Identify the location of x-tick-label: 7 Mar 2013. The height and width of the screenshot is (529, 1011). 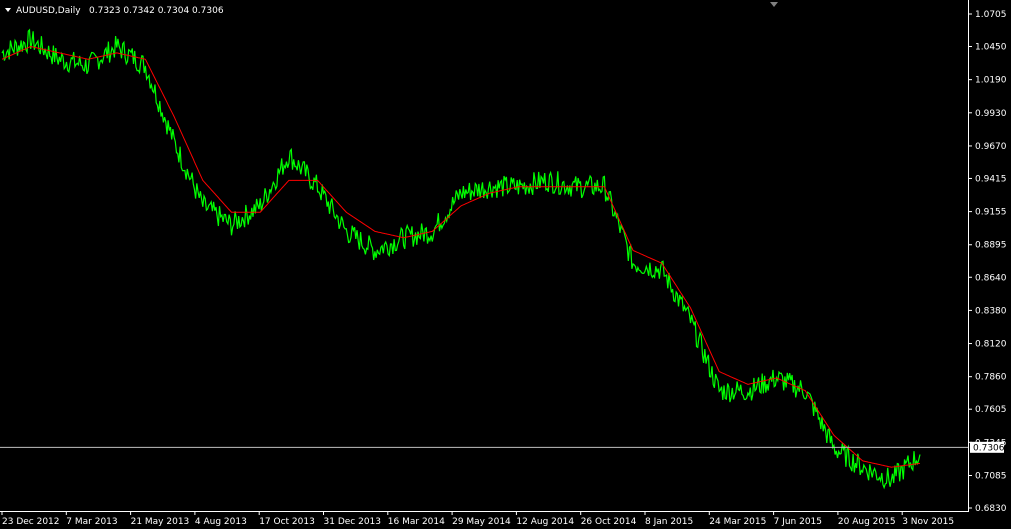
(91, 522).